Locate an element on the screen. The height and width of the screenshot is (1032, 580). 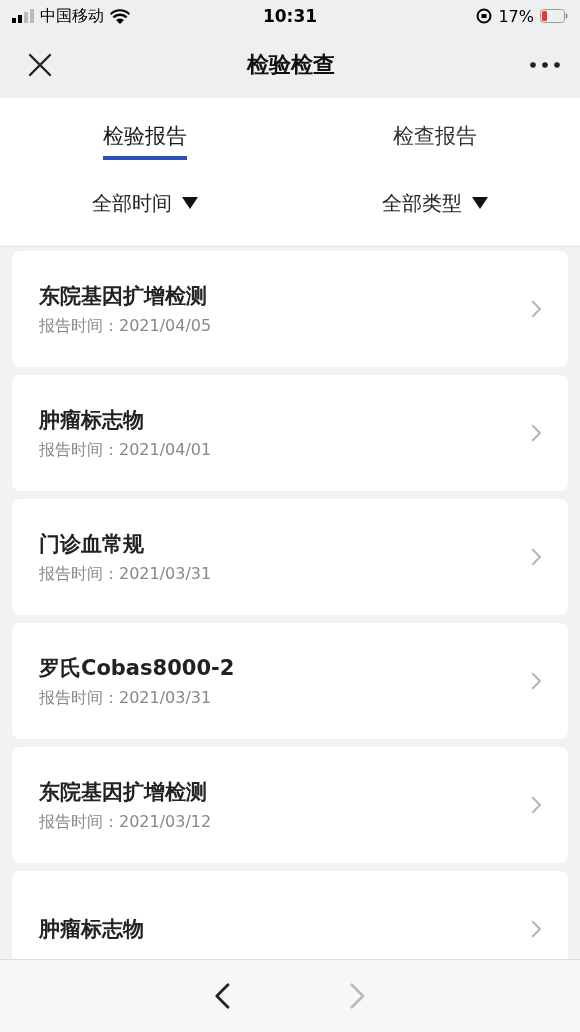
report-card: 东院基因扩增检测 报告时间：2021/03/12 is located at coordinates (290, 805).